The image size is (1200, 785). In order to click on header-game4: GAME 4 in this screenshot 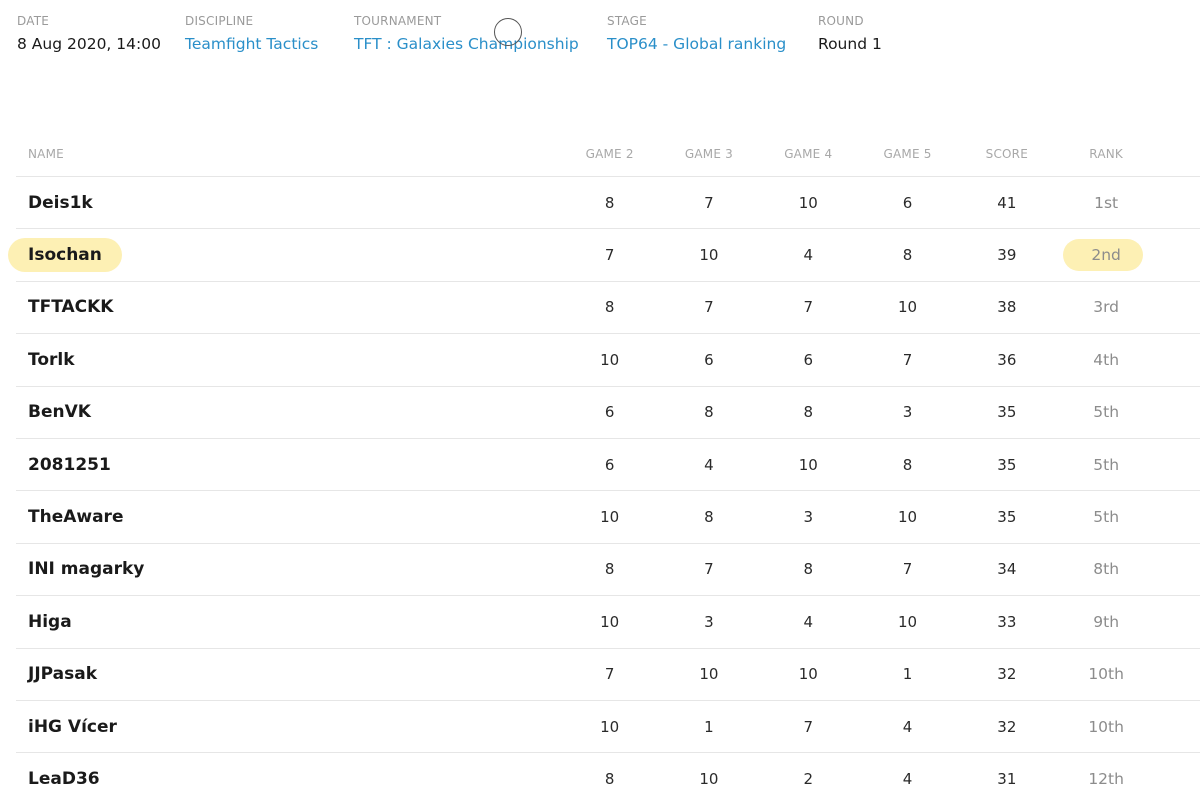, I will do `click(808, 154)`.